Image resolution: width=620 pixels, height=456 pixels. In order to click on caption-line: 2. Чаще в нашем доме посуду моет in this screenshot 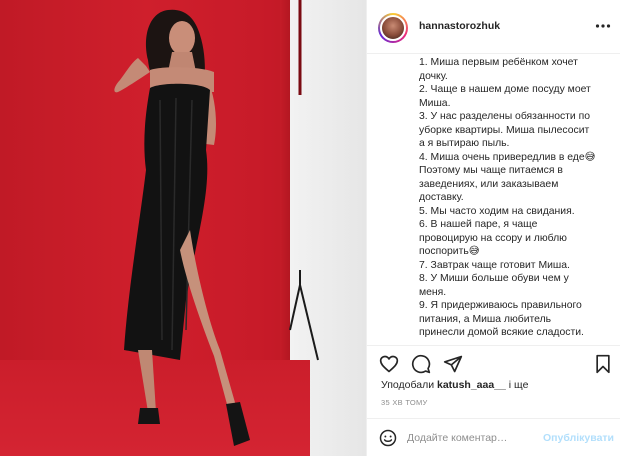, I will do `click(505, 89)`.